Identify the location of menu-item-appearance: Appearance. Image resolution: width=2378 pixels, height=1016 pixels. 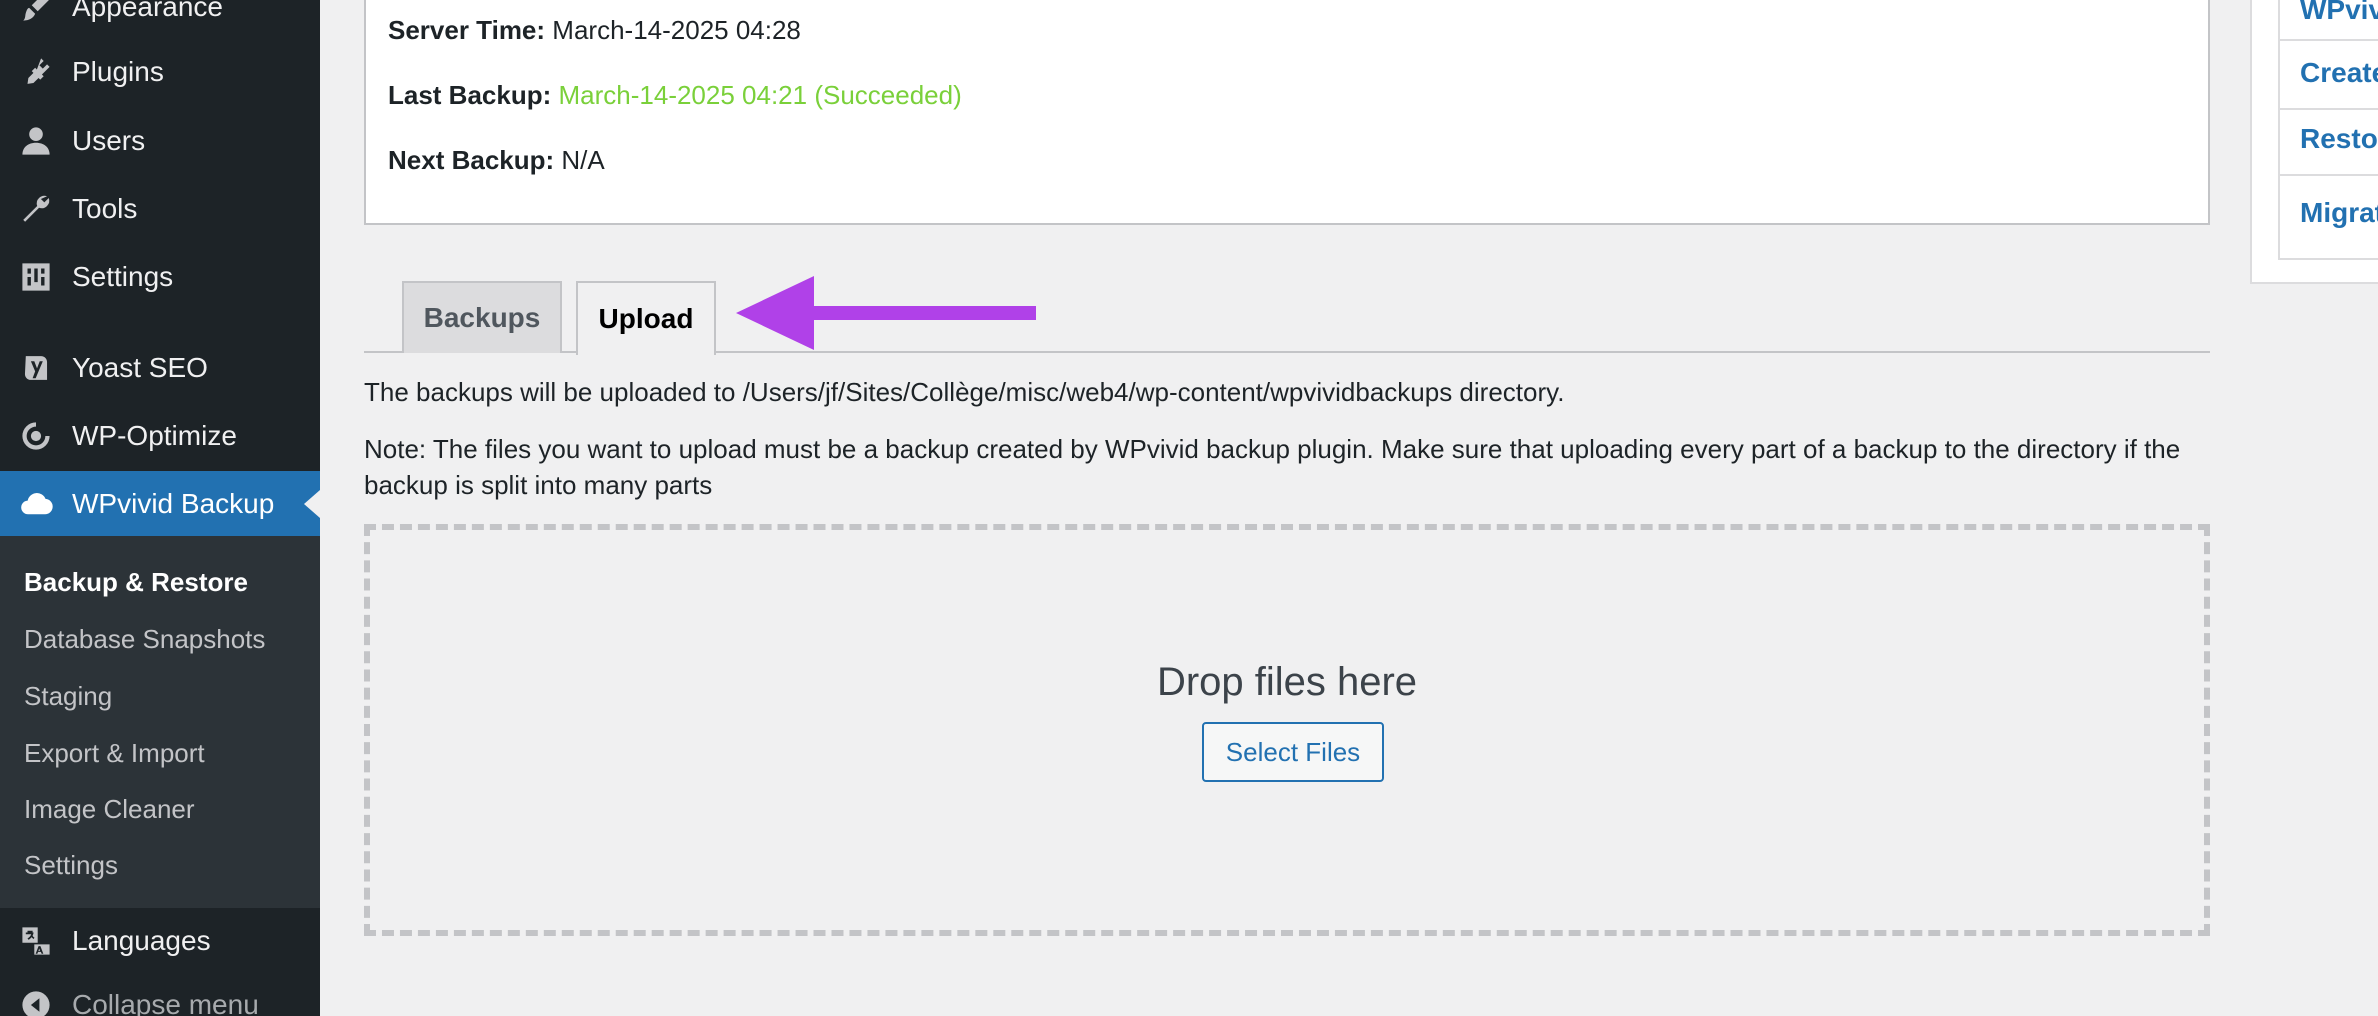
(160, 20).